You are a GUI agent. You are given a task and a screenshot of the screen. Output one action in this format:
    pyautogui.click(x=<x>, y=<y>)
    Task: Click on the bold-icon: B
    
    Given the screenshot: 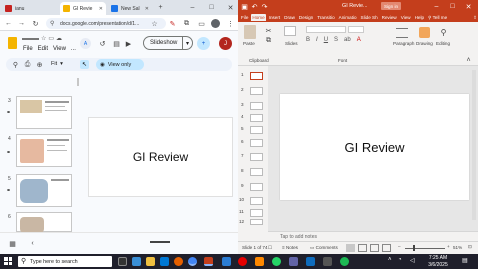 What is the action you would take?
    pyautogui.click(x=308, y=40)
    